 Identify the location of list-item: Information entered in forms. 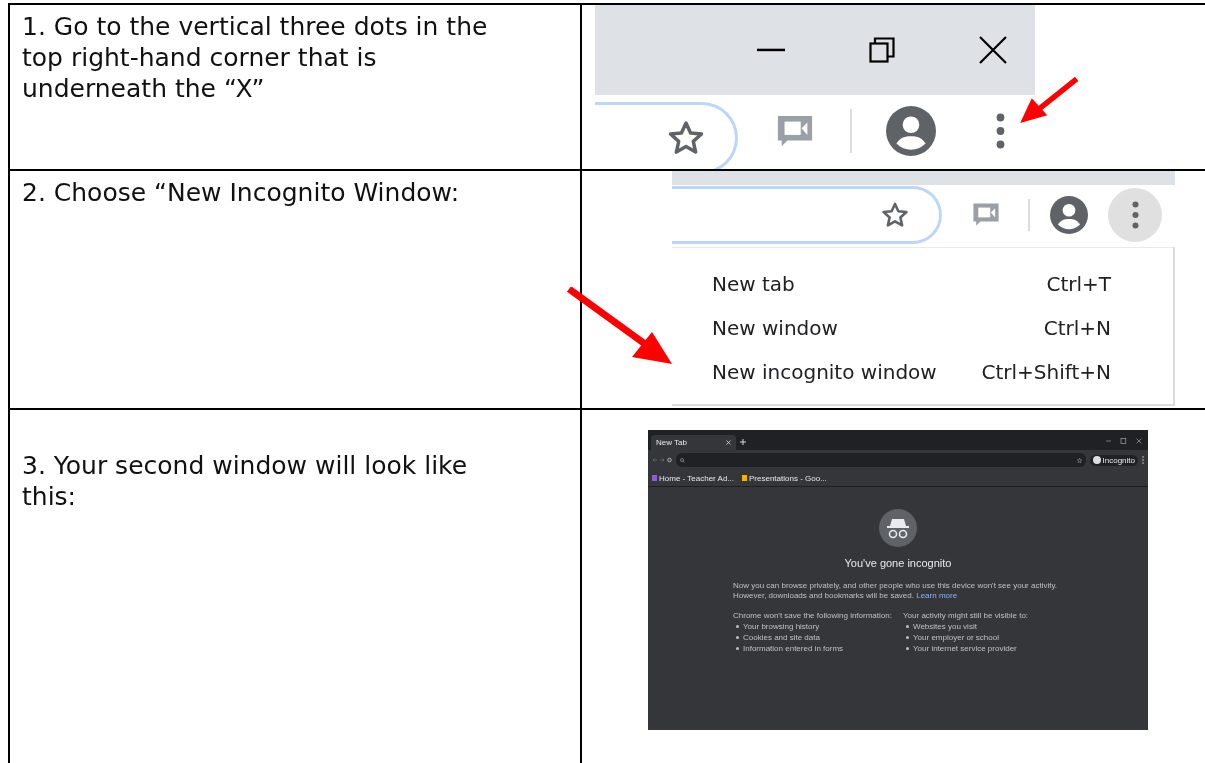
(793, 648).